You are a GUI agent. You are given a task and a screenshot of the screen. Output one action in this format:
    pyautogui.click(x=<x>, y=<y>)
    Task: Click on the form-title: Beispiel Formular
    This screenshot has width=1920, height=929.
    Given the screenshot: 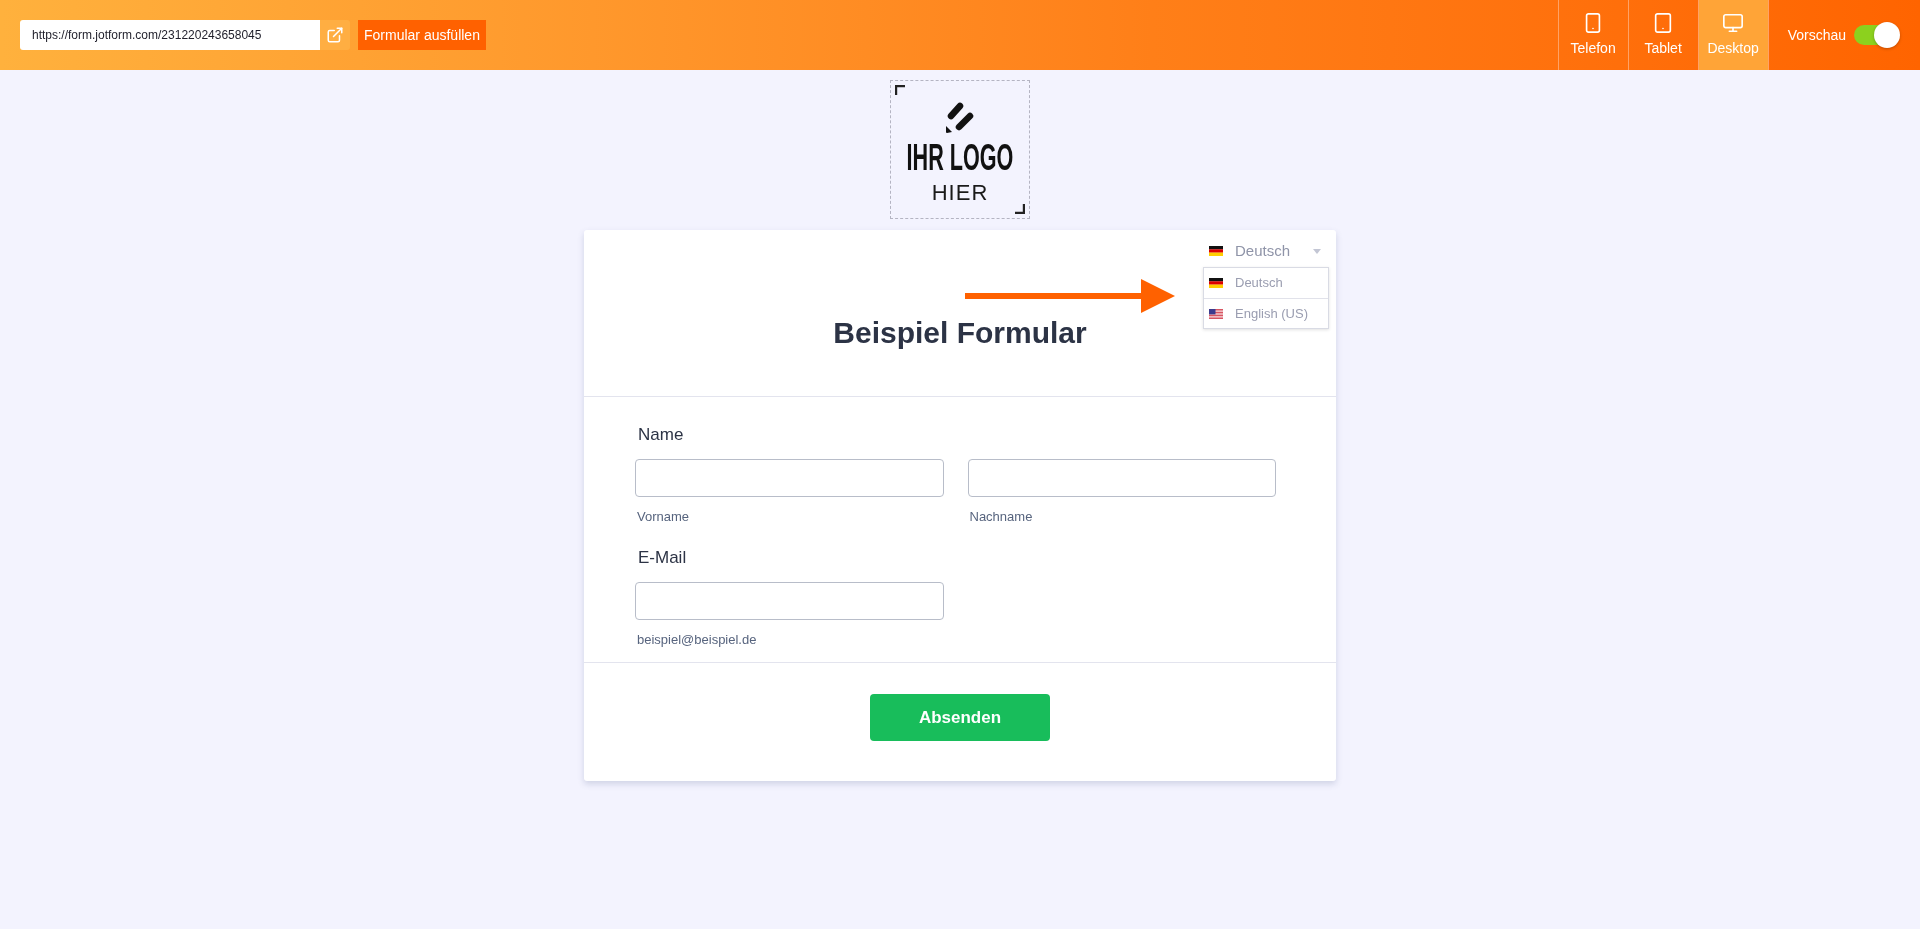 What is the action you would take?
    pyautogui.click(x=960, y=333)
    